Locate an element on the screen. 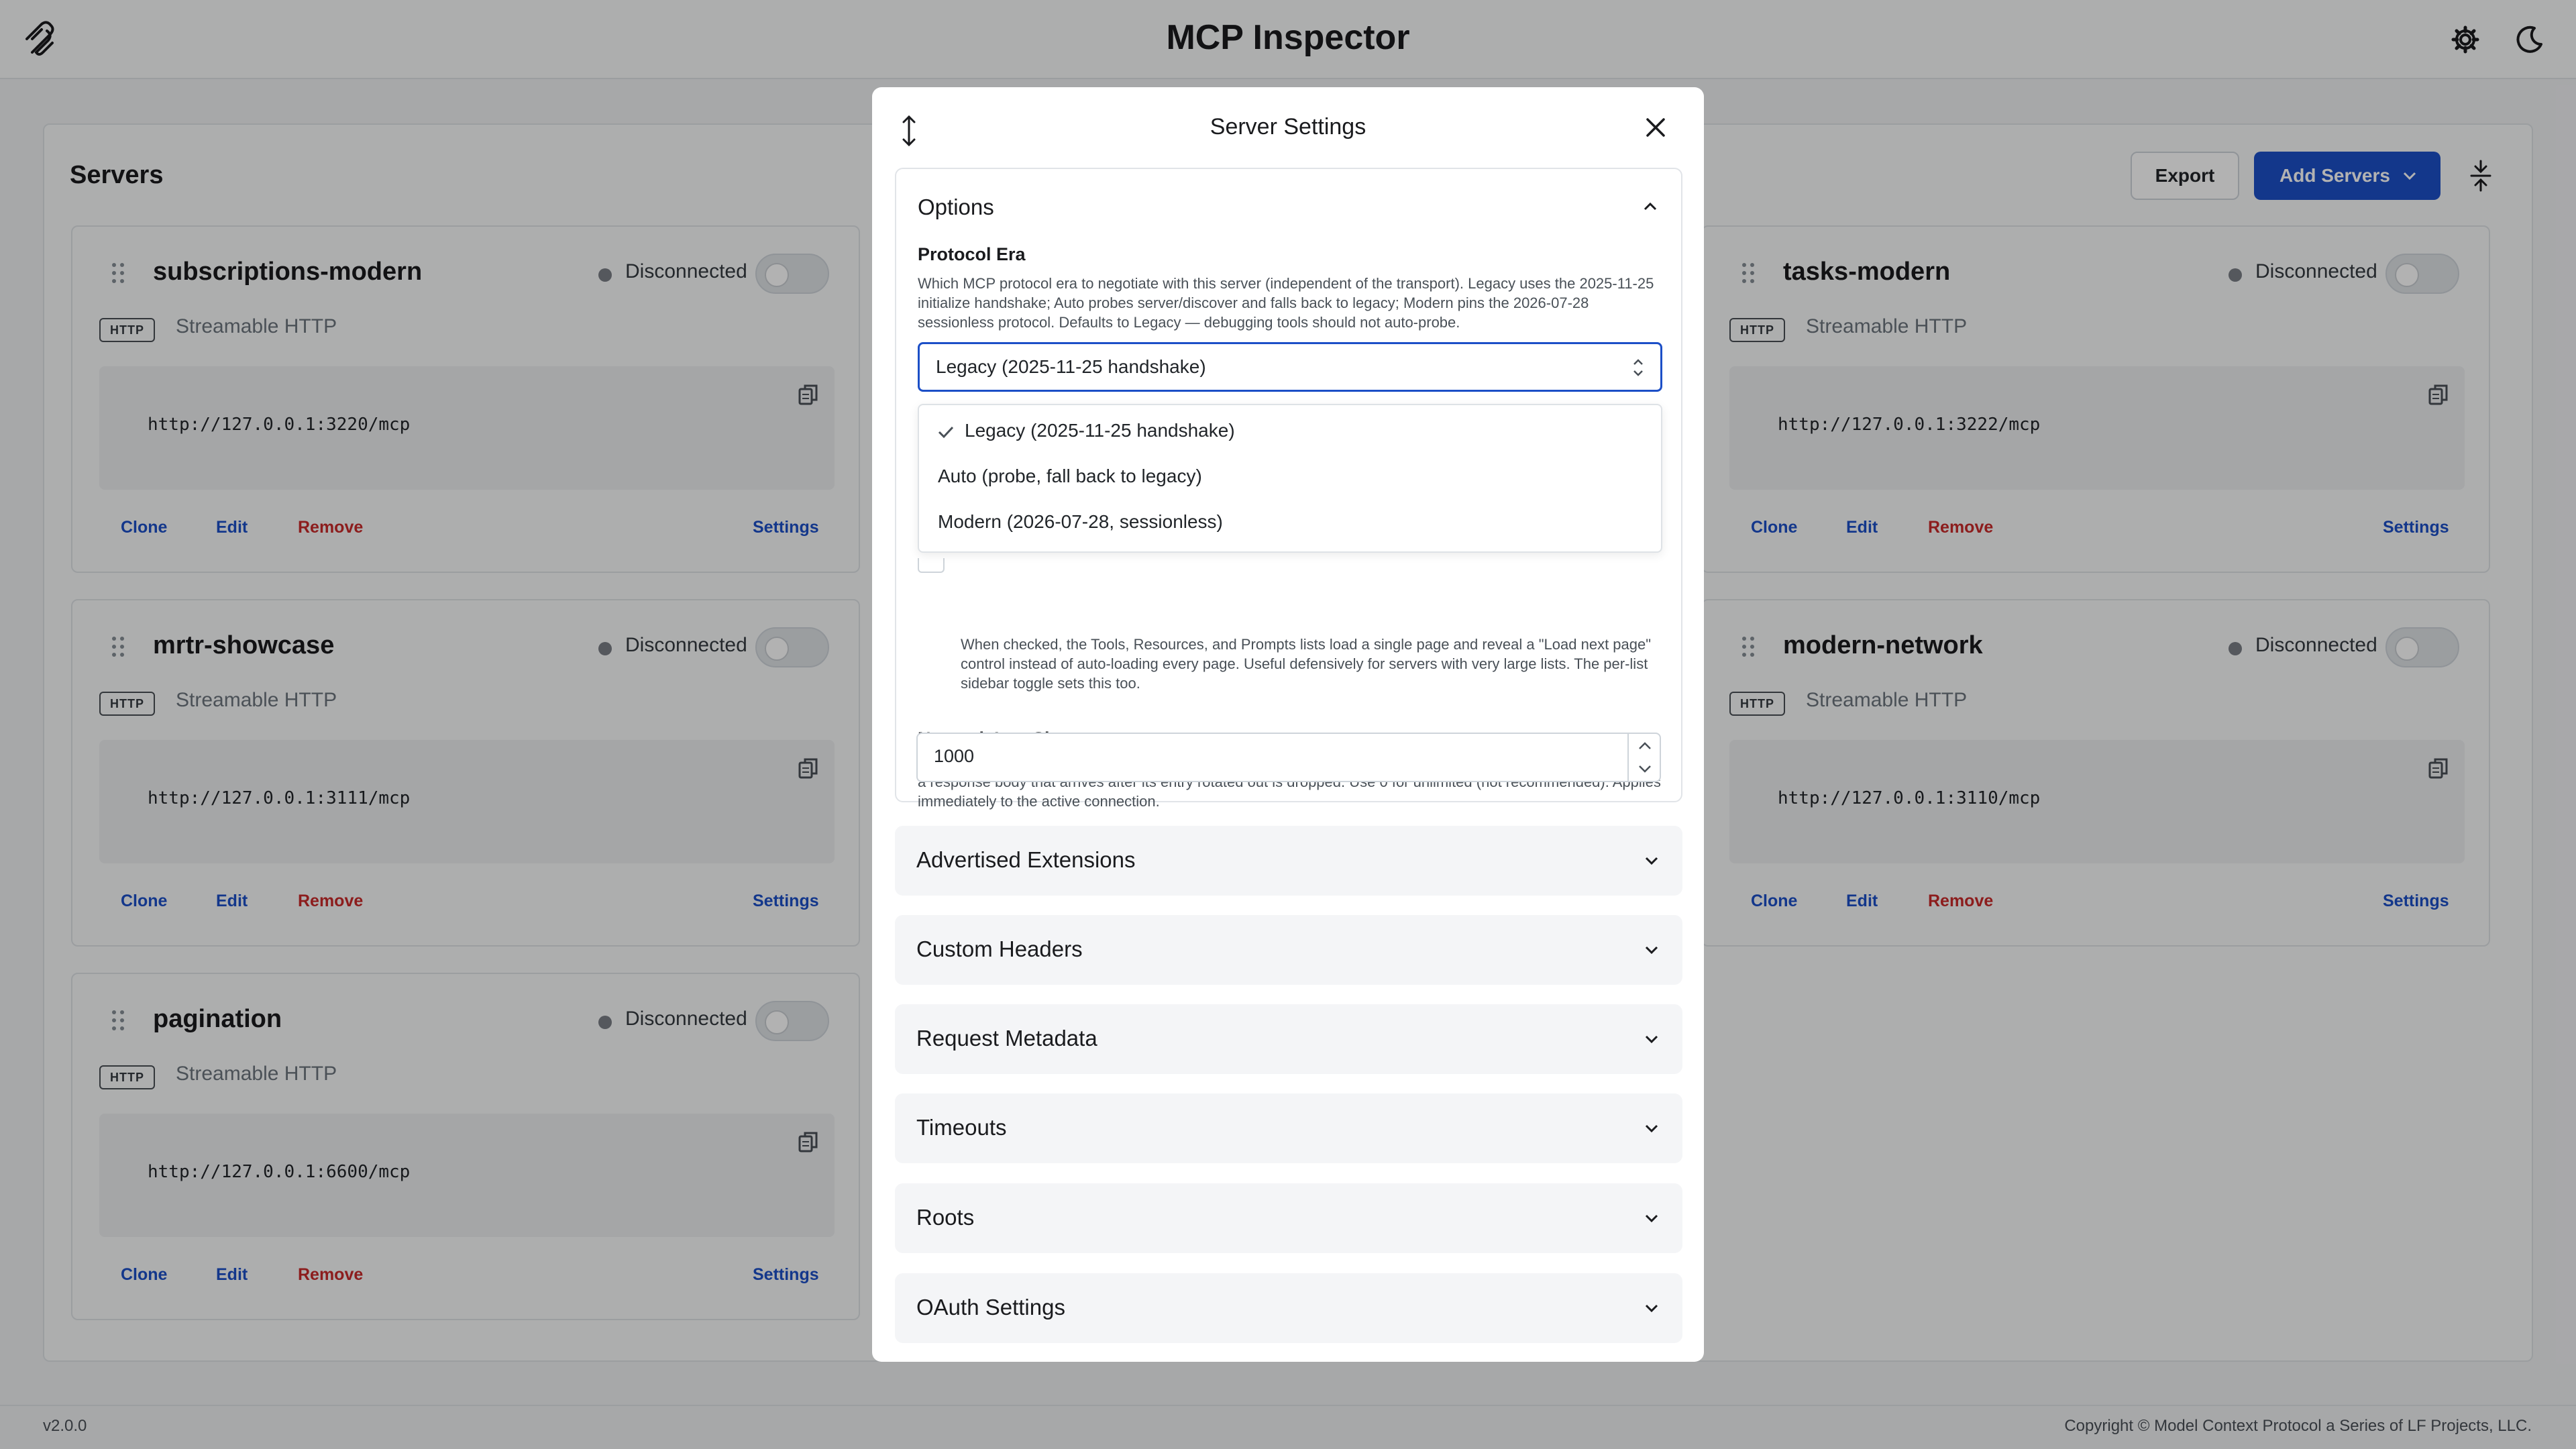 The height and width of the screenshot is (1449, 2576). option-auto: Auto (probe, fall back to legacy) is located at coordinates (1070, 476).